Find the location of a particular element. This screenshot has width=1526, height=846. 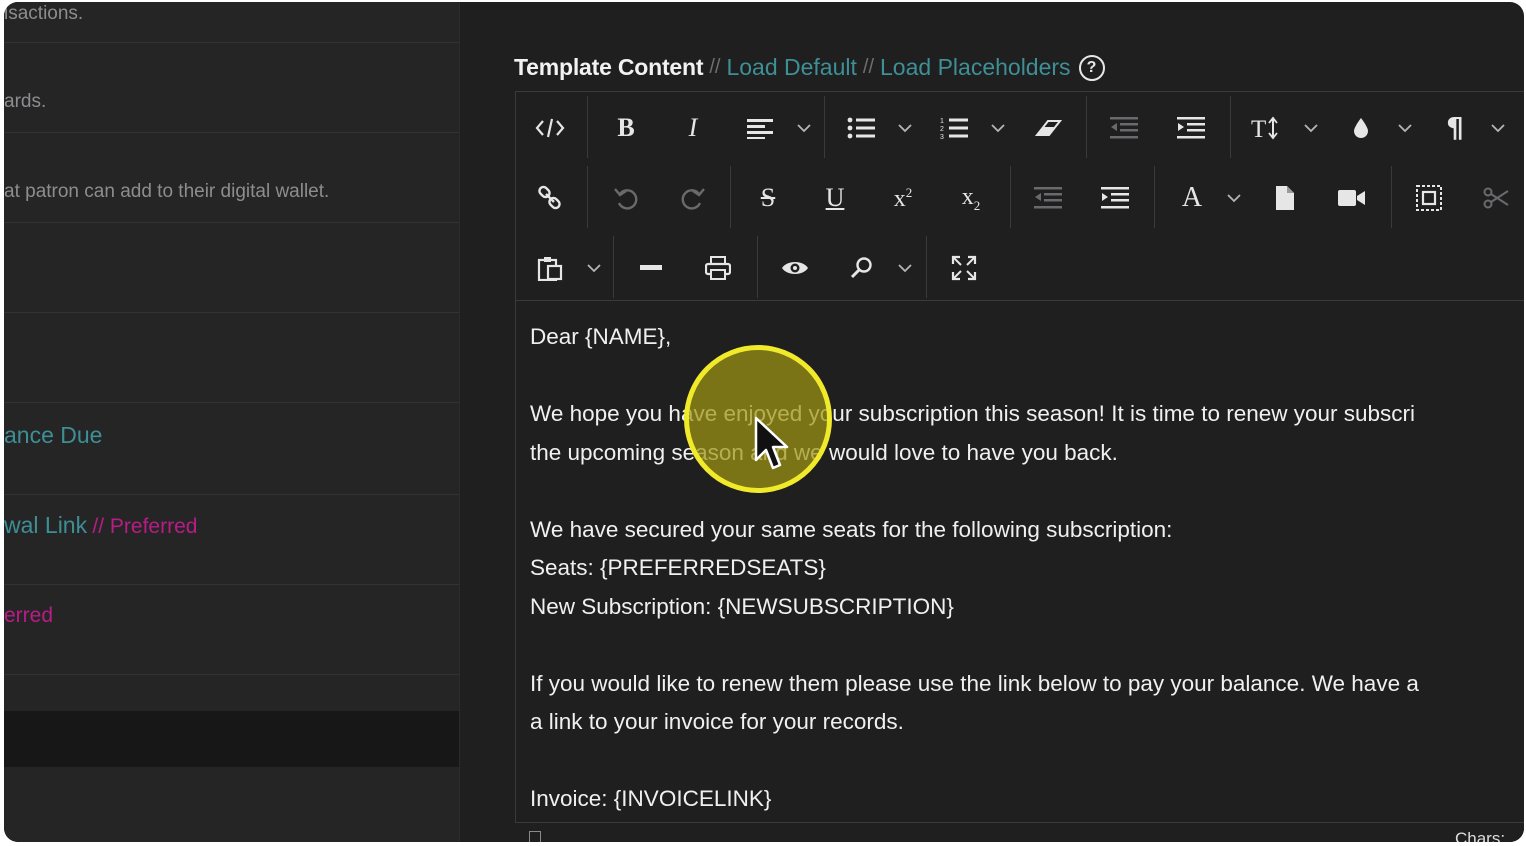

content-line: Seats: {PREFERREDSEATS} is located at coordinates (678, 567).